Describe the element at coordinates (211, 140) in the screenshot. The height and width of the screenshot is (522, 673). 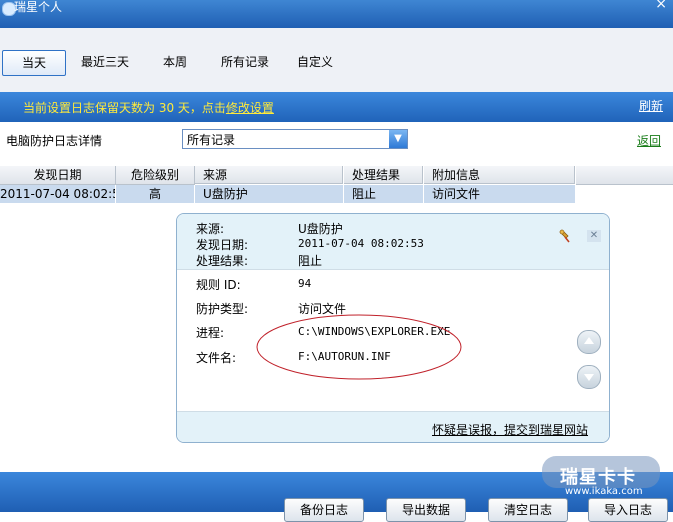
I see `filter-selected-value: 所有记录` at that location.